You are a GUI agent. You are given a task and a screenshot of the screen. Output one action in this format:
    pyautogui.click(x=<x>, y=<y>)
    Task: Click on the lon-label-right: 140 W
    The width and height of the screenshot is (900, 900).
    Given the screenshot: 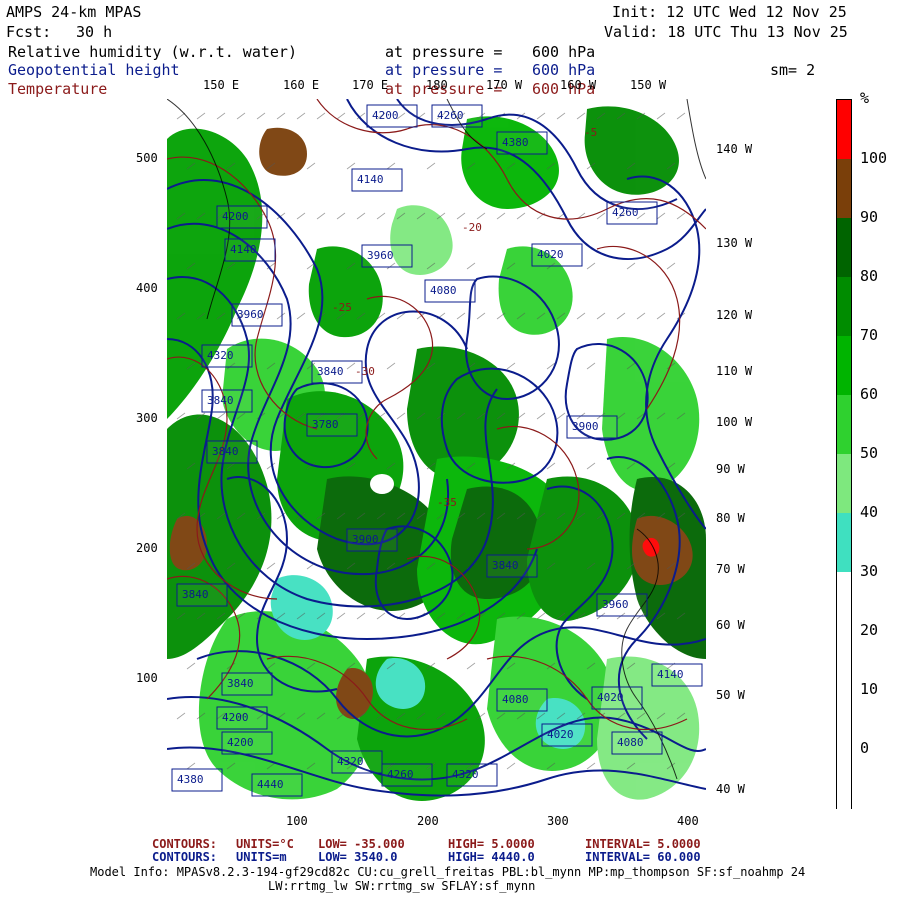 What is the action you would take?
    pyautogui.click(x=734, y=149)
    